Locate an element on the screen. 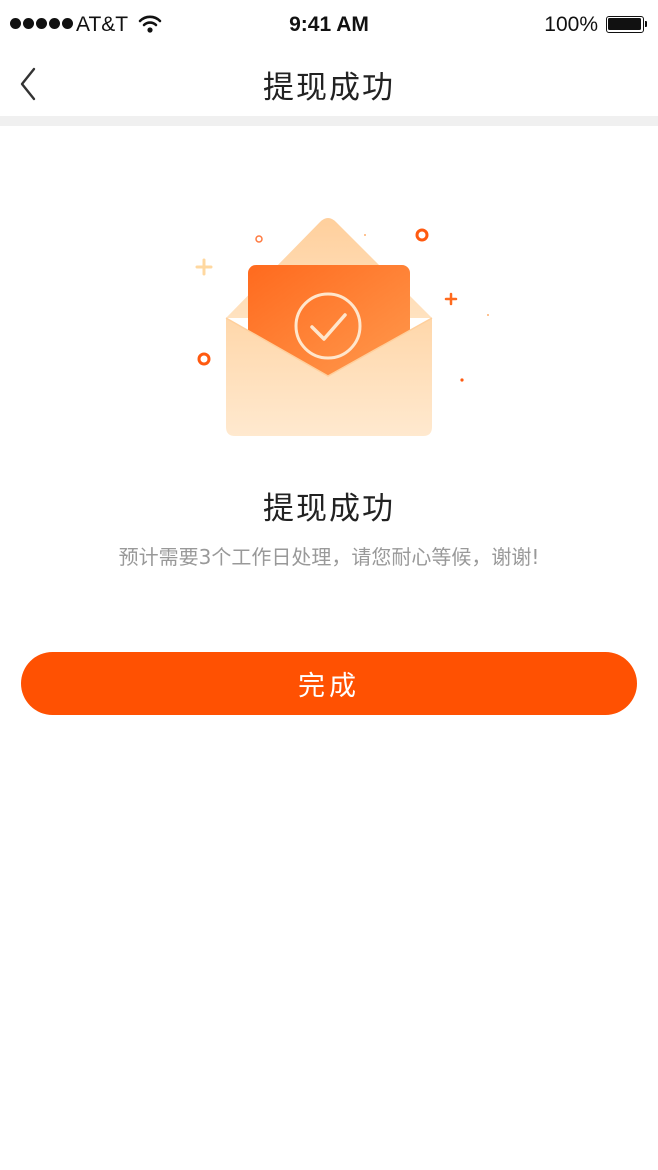  nav-bar: 提现成功 is located at coordinates (329, 83).